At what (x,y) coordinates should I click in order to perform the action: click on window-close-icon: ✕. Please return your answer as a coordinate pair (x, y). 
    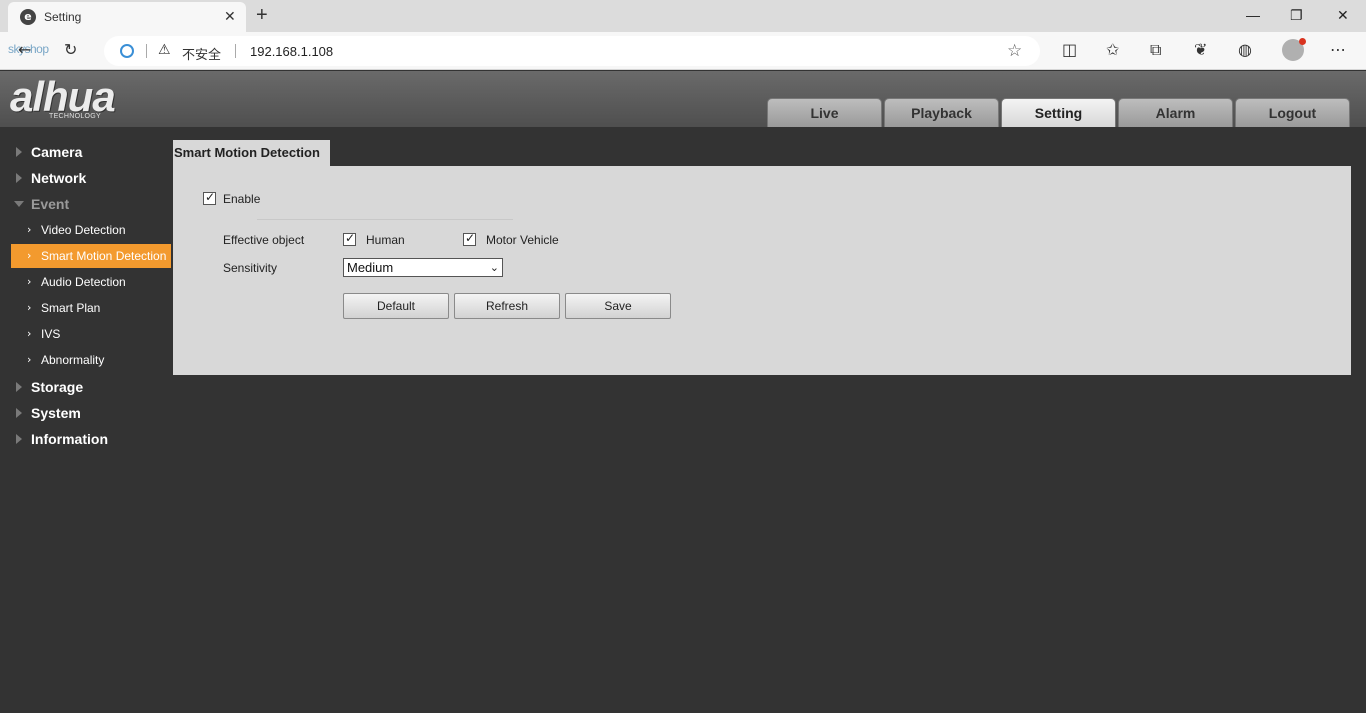
    Looking at the image, I should click on (1343, 15).